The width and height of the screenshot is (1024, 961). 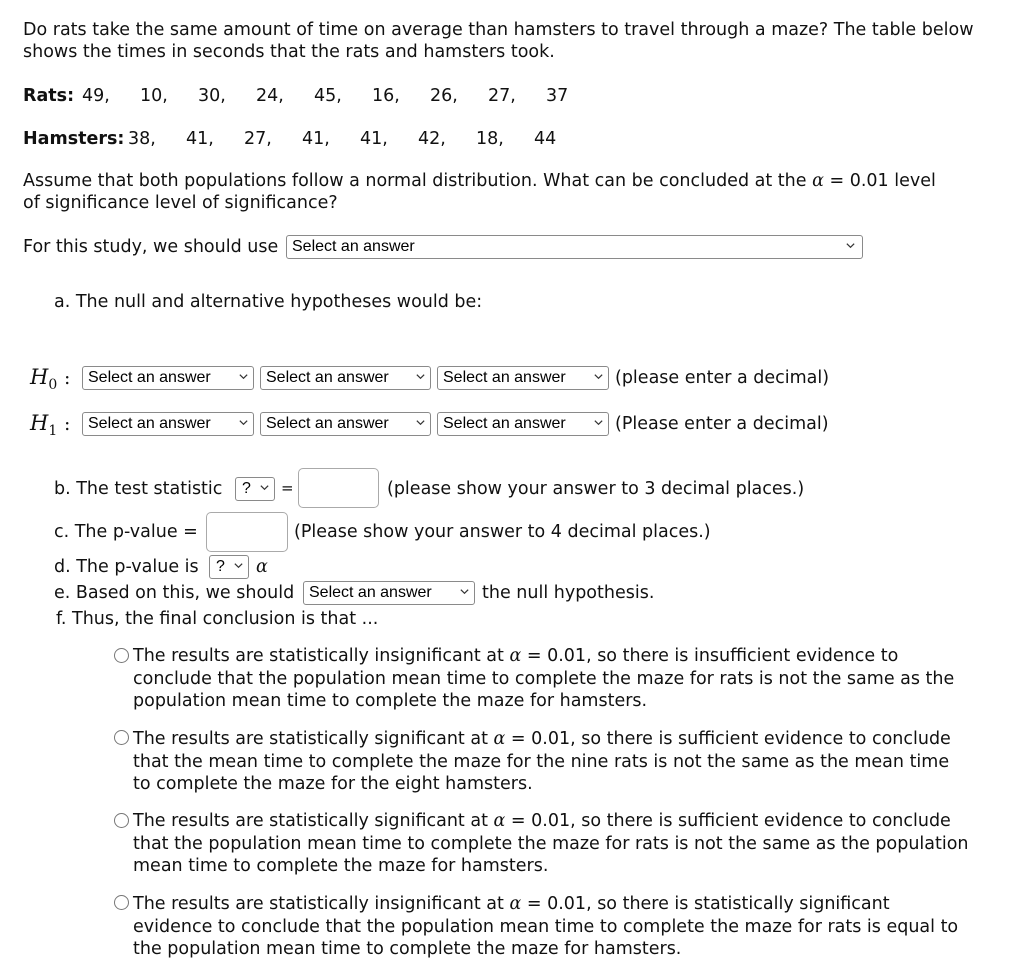 What do you see at coordinates (247, 532) in the screenshot?
I see `p-value-input` at bounding box center [247, 532].